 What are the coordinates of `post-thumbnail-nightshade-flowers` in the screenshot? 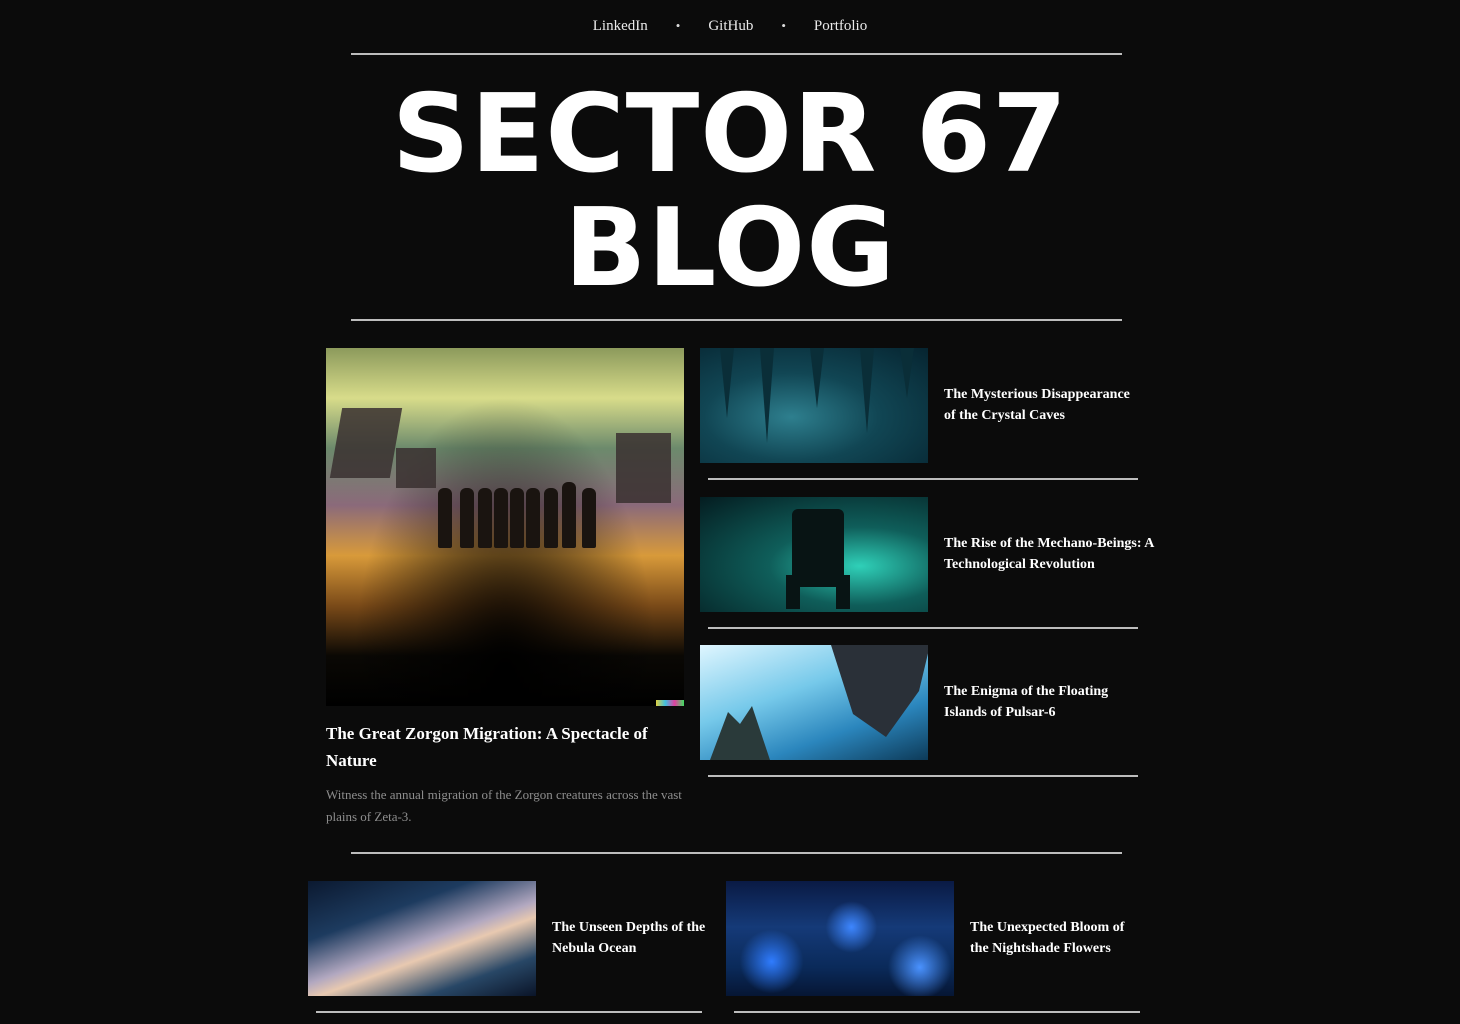 It's located at (840, 938).